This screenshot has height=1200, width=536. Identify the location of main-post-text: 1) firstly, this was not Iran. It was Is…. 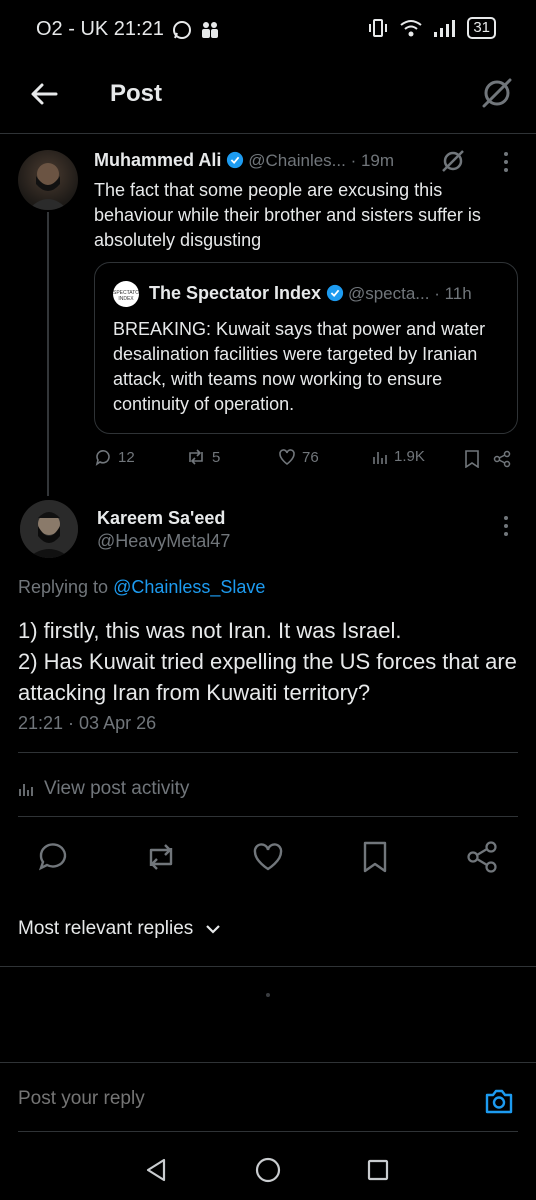
(268, 661).